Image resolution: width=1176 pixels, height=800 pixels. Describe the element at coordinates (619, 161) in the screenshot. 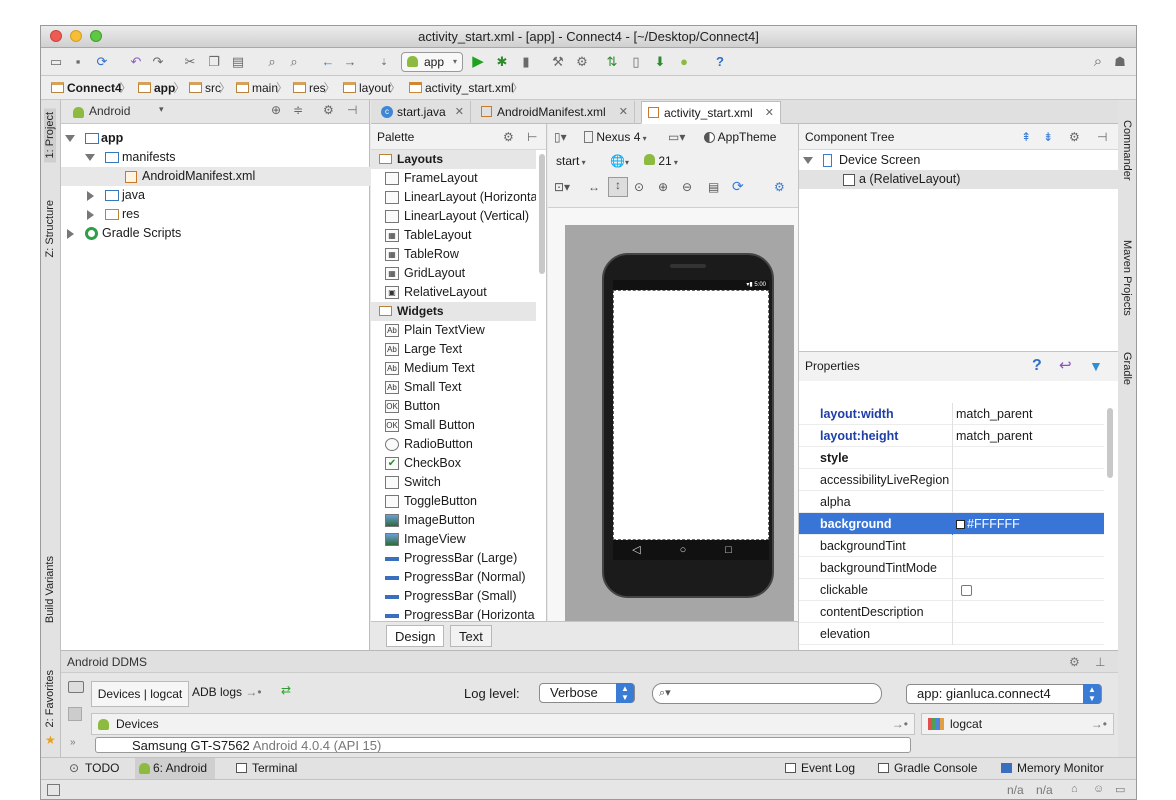

I see `locale-select: 🌐▾` at that location.